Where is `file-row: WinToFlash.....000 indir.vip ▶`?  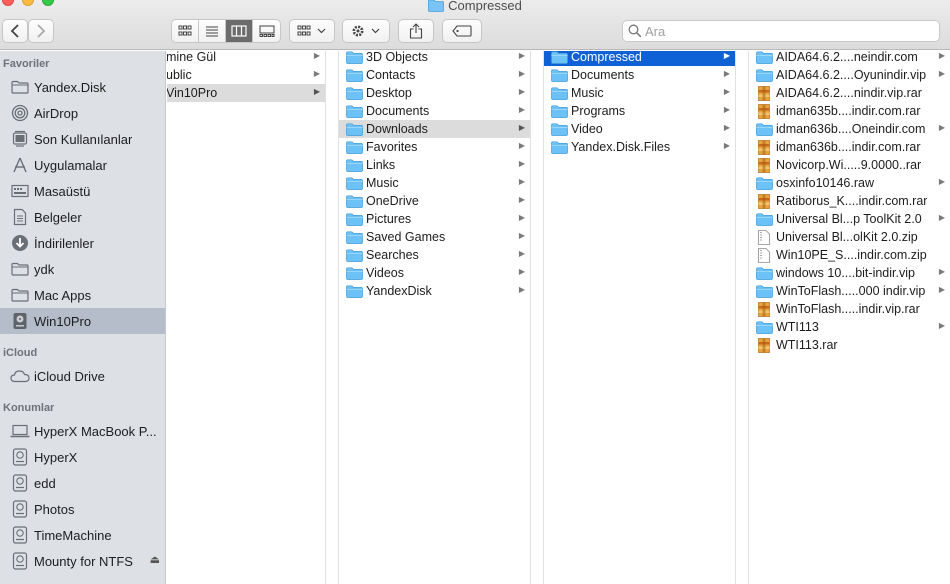
file-row: WinToFlash.....000 indir.vip ▶ is located at coordinates (849, 291).